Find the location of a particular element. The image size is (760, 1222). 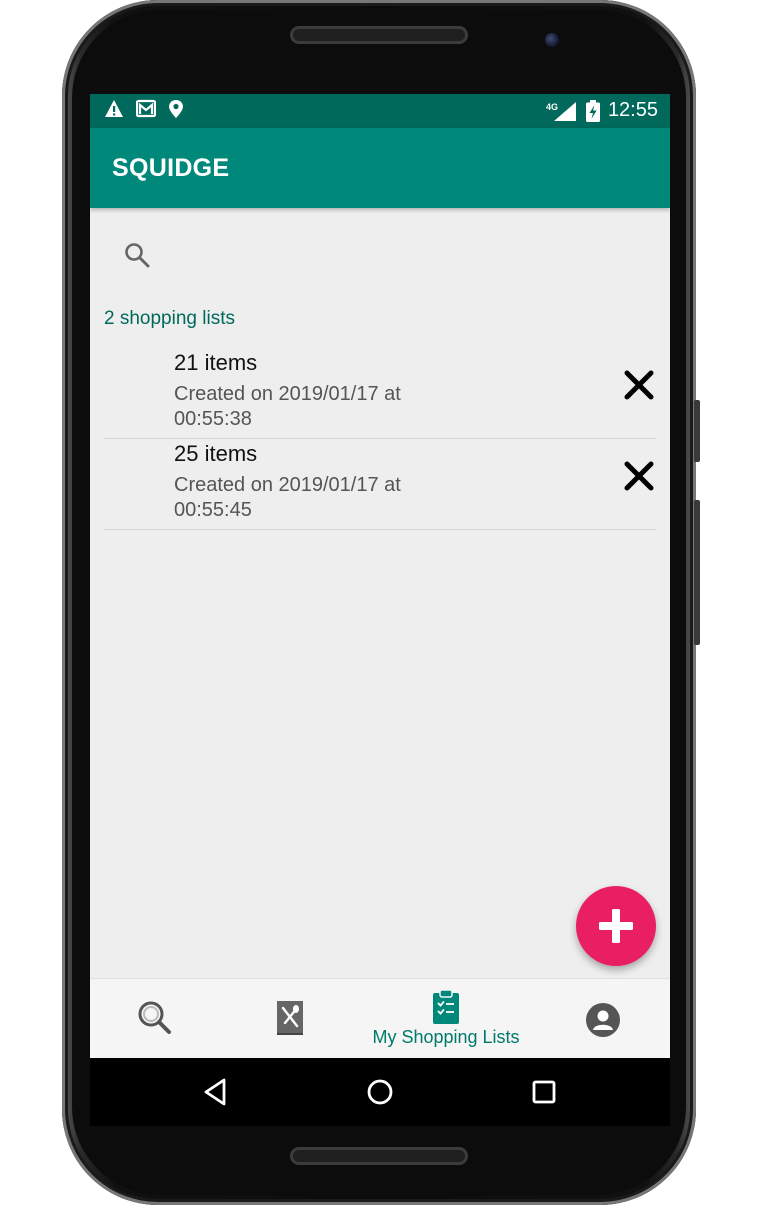

system-navigation-bar is located at coordinates (380, 1092).